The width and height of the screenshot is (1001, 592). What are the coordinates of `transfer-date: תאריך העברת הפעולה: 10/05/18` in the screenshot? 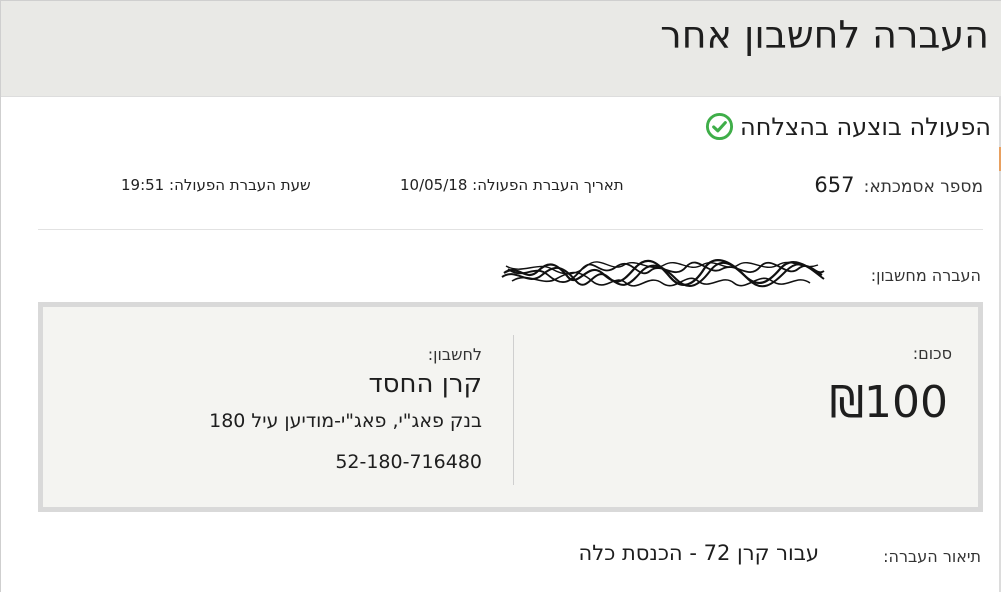 It's located at (512, 185).